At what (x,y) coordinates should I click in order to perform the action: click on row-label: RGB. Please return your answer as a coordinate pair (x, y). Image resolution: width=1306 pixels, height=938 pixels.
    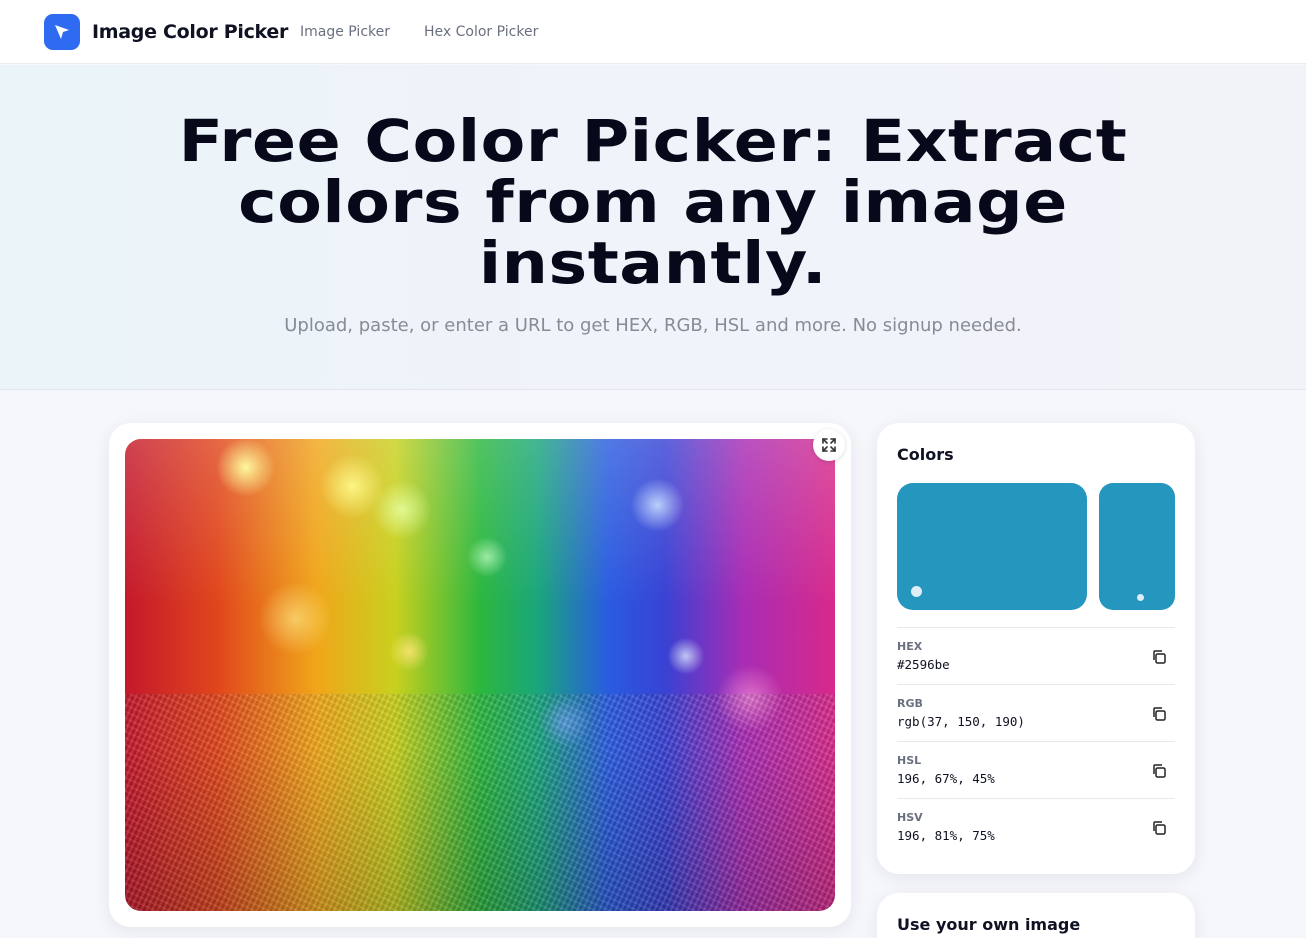
    Looking at the image, I should click on (910, 703).